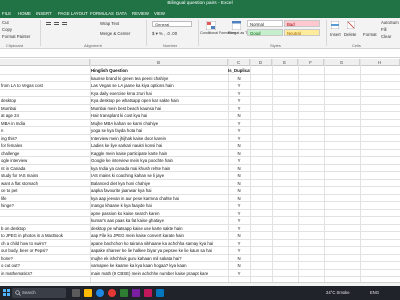  What do you see at coordinates (159, 62) in the screenshot?
I see `column-header-b: B` at bounding box center [159, 62].